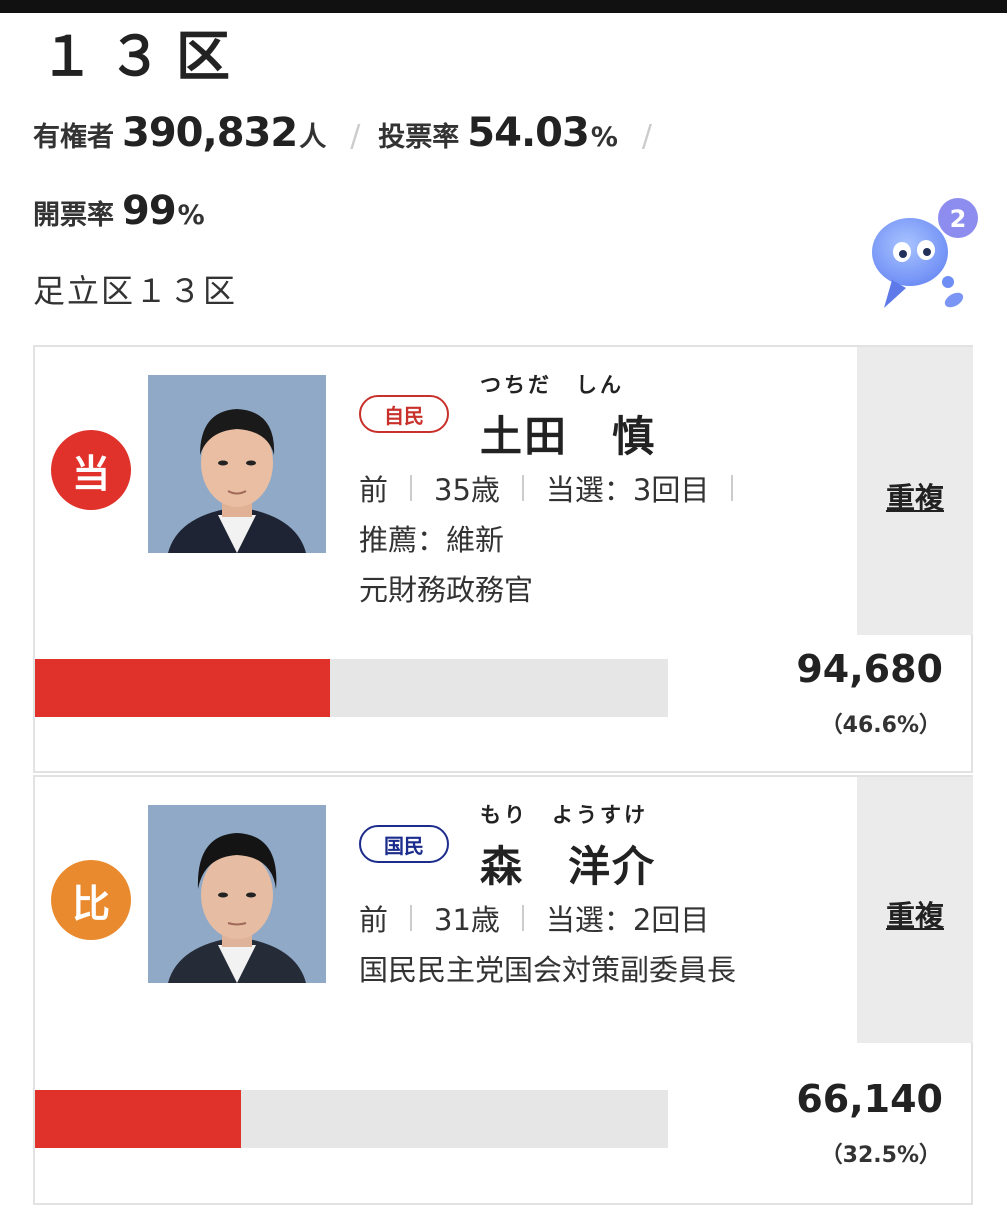 This screenshot has height=1205, width=1007. I want to click on counted-value: 99, so click(149, 211).